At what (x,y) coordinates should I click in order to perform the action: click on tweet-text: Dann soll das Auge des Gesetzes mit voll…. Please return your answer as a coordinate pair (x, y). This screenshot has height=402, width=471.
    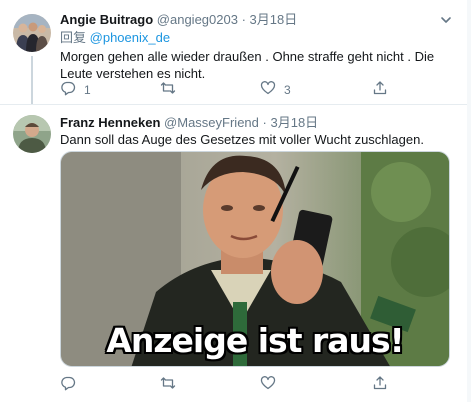
    Looking at the image, I should click on (242, 139).